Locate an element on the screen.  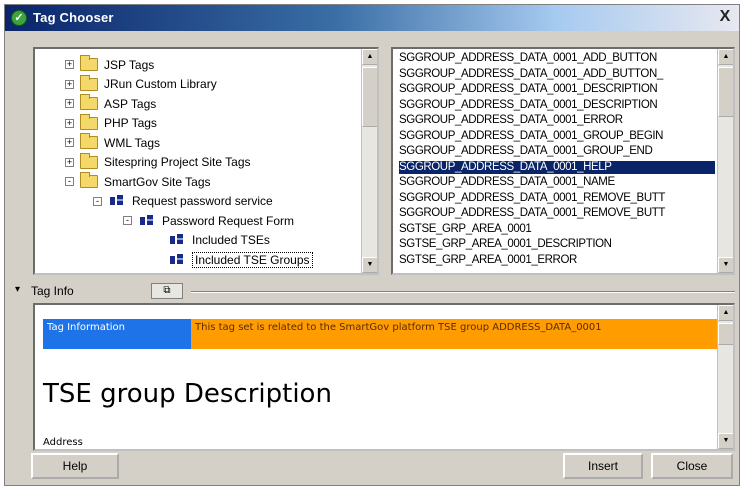
tree-item: - Request password service is located at coordinates (183, 201).